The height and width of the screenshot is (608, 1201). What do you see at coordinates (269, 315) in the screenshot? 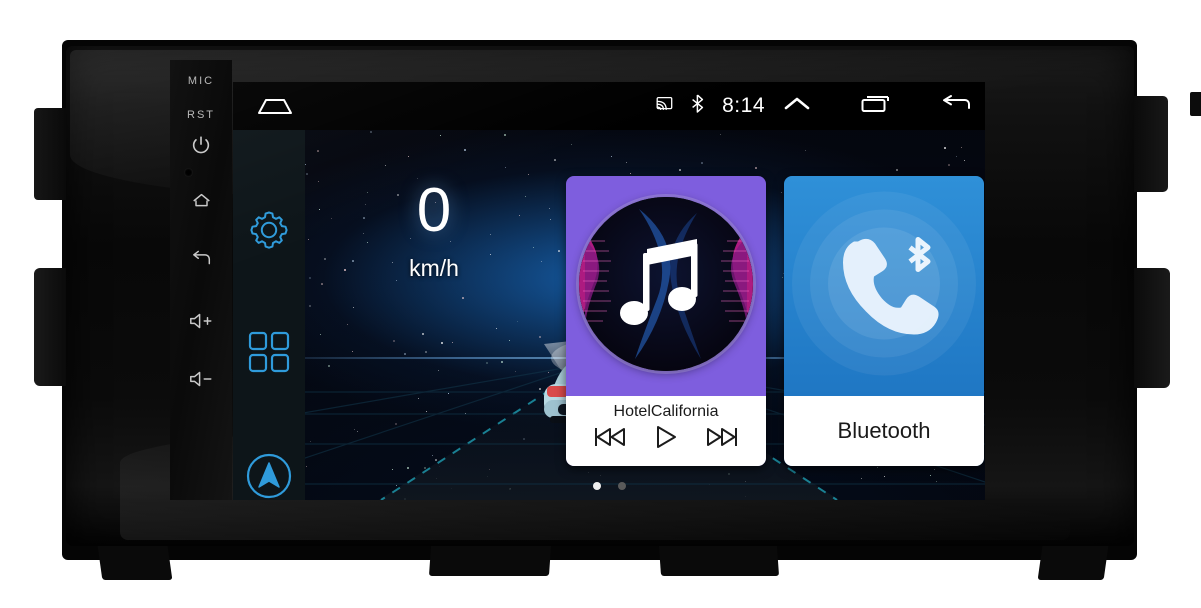
I see `app-dock` at bounding box center [269, 315].